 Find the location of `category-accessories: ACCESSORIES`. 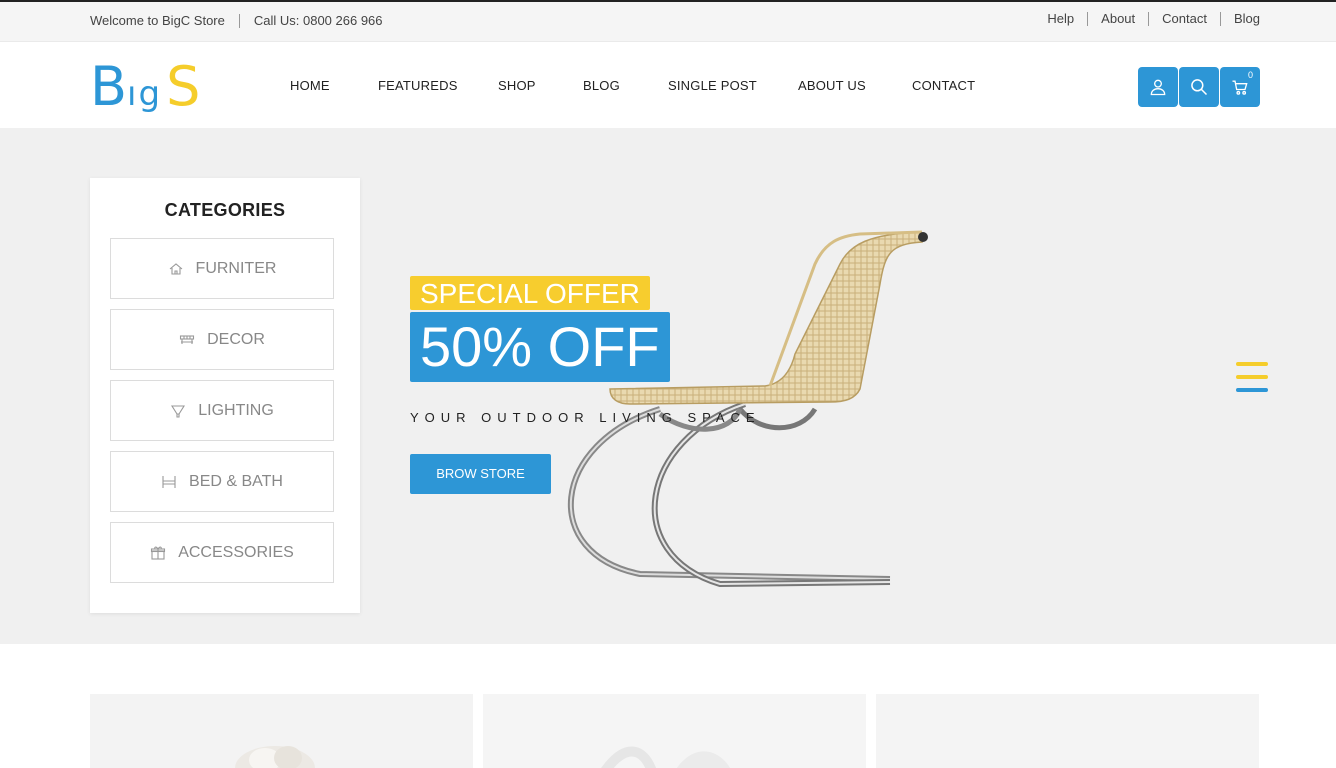

category-accessories: ACCESSORIES is located at coordinates (222, 552).